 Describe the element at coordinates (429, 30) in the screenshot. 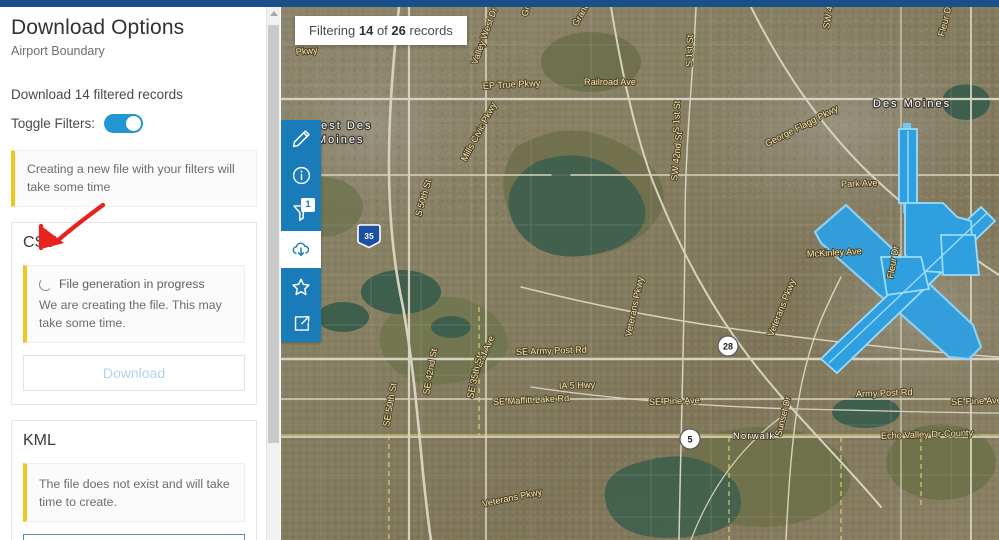

I see `filter-banner-suffix: records` at that location.